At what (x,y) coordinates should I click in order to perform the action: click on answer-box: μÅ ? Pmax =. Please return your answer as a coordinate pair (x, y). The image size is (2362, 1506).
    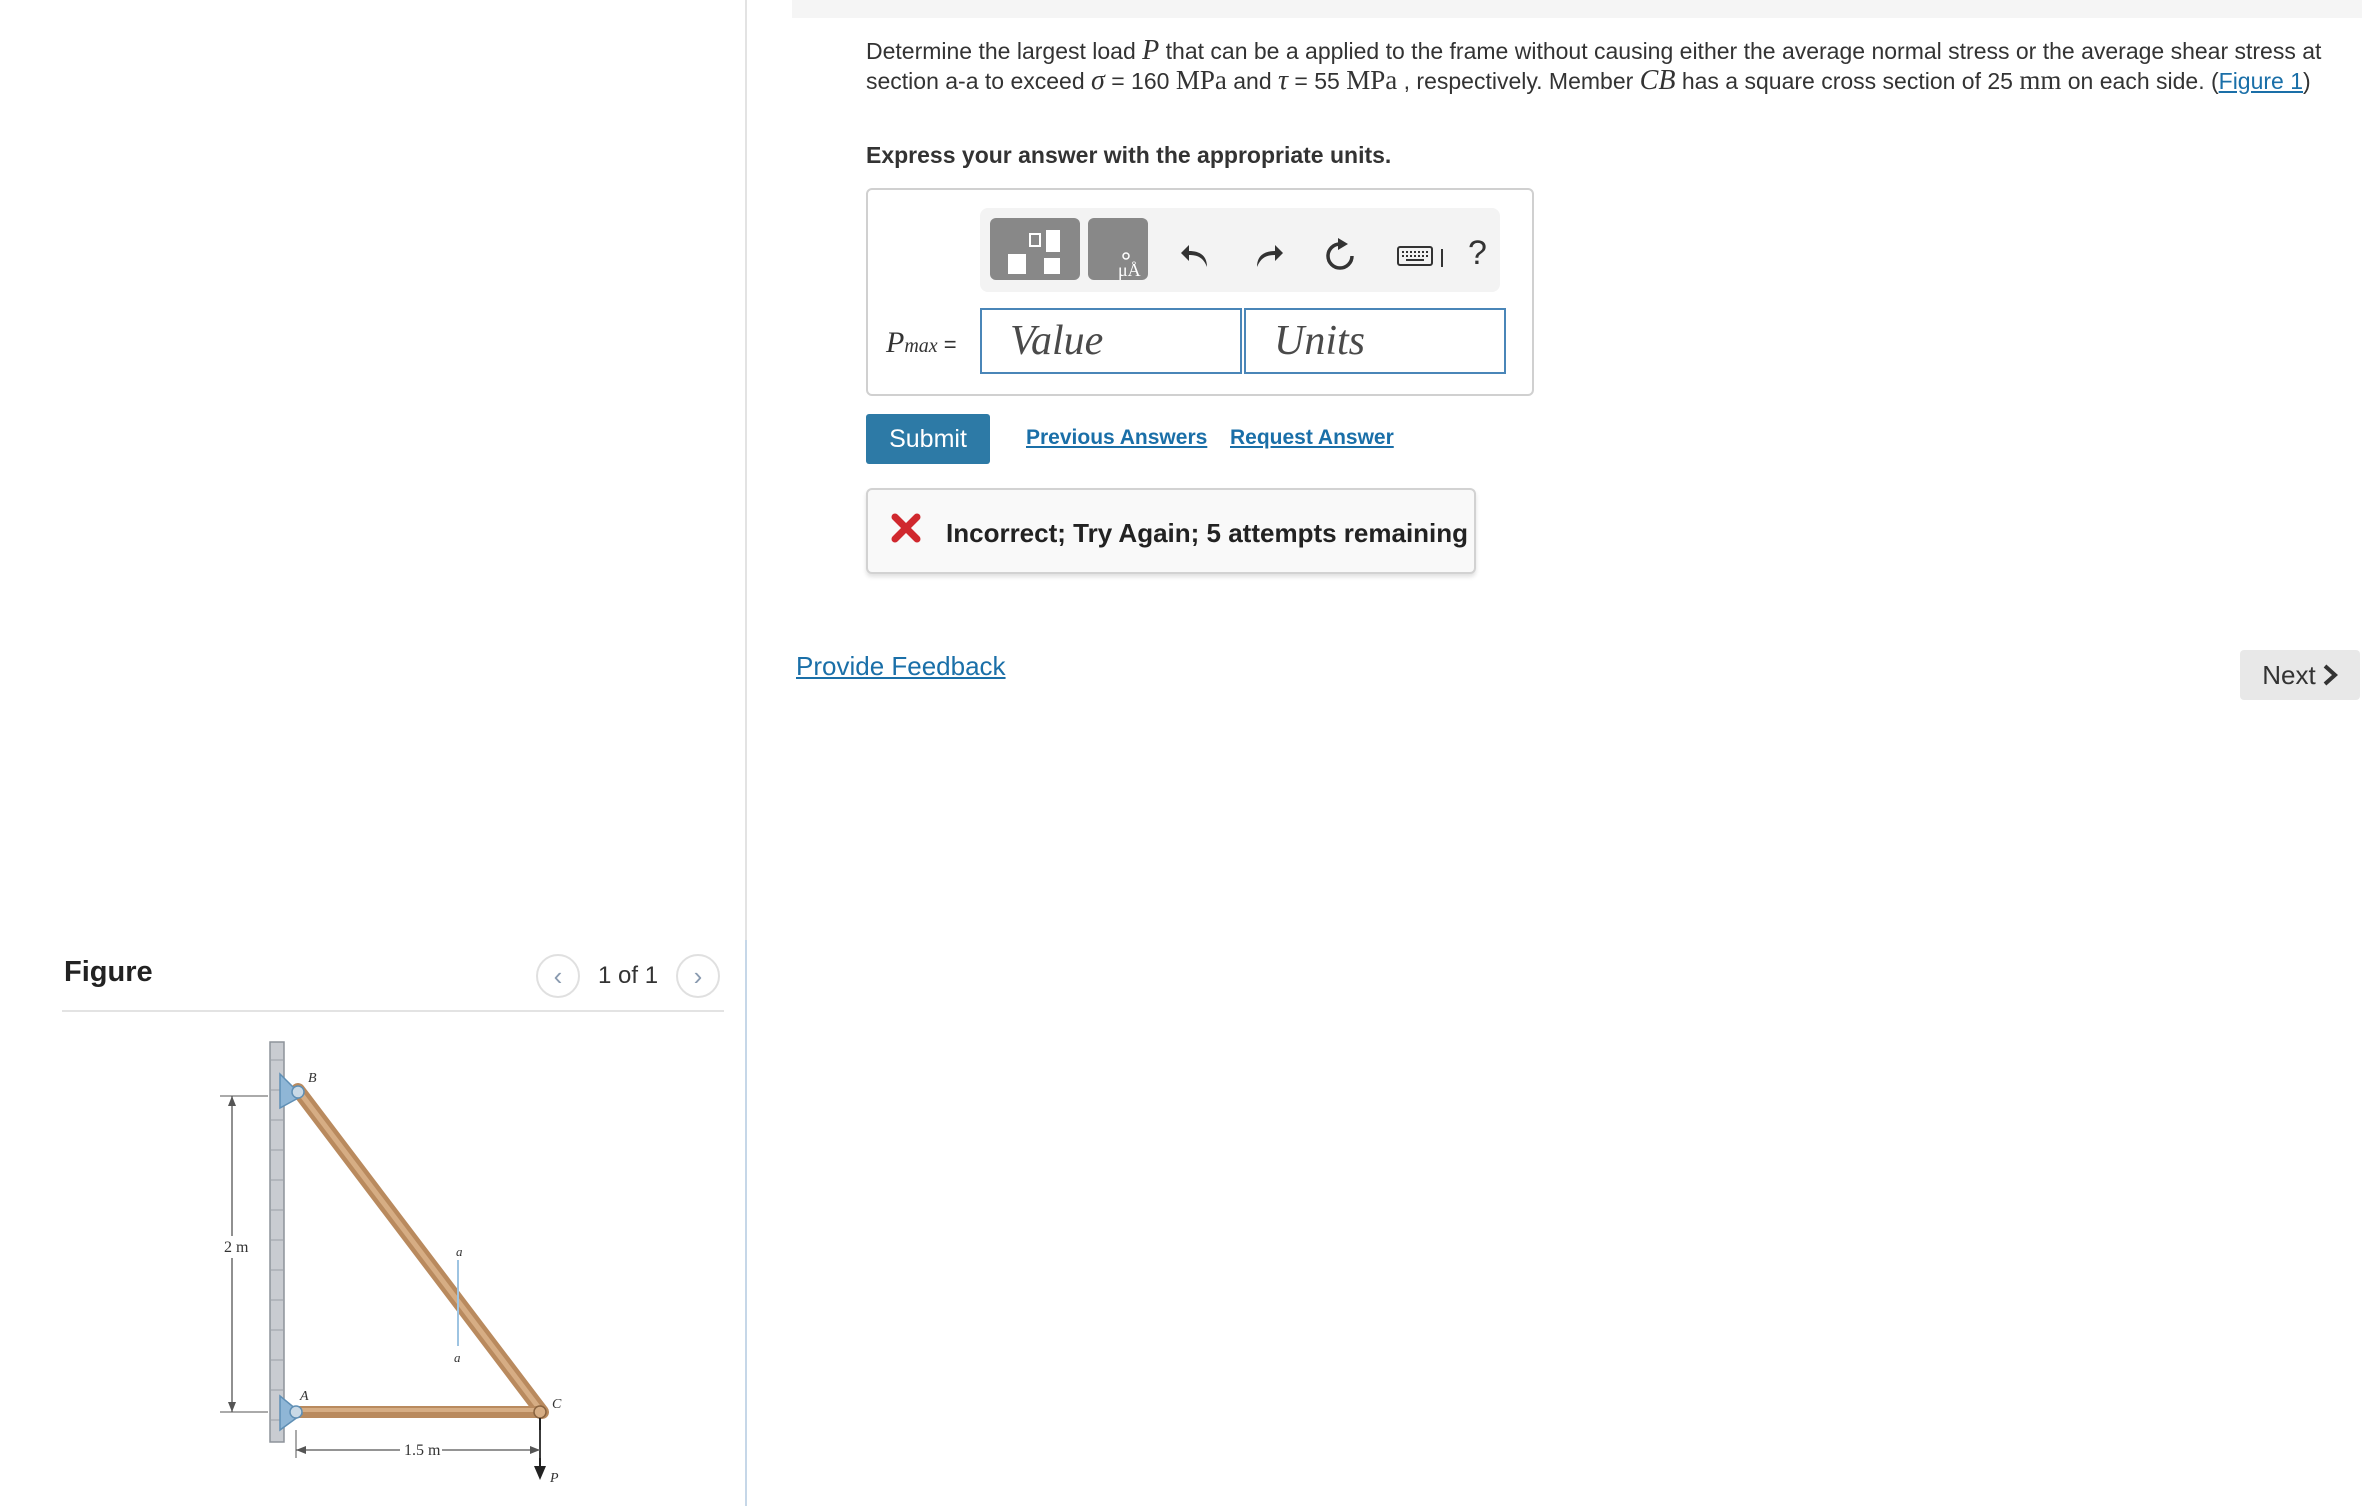
    Looking at the image, I should click on (1200, 292).